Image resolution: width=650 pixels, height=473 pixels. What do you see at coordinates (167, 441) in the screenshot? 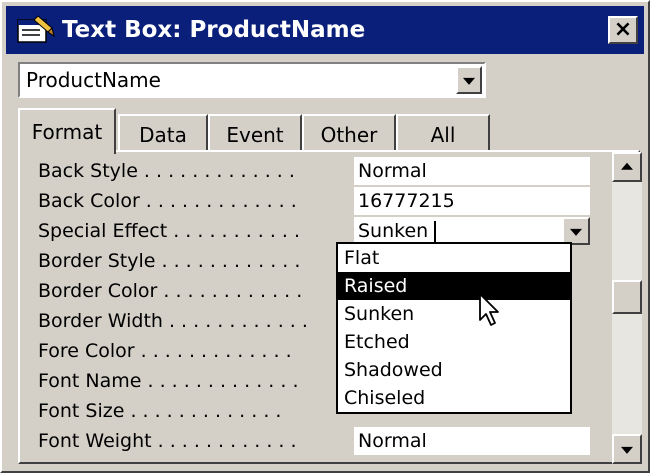
I see `property-label: Font Weight . . . . . . . . . . . .` at bounding box center [167, 441].